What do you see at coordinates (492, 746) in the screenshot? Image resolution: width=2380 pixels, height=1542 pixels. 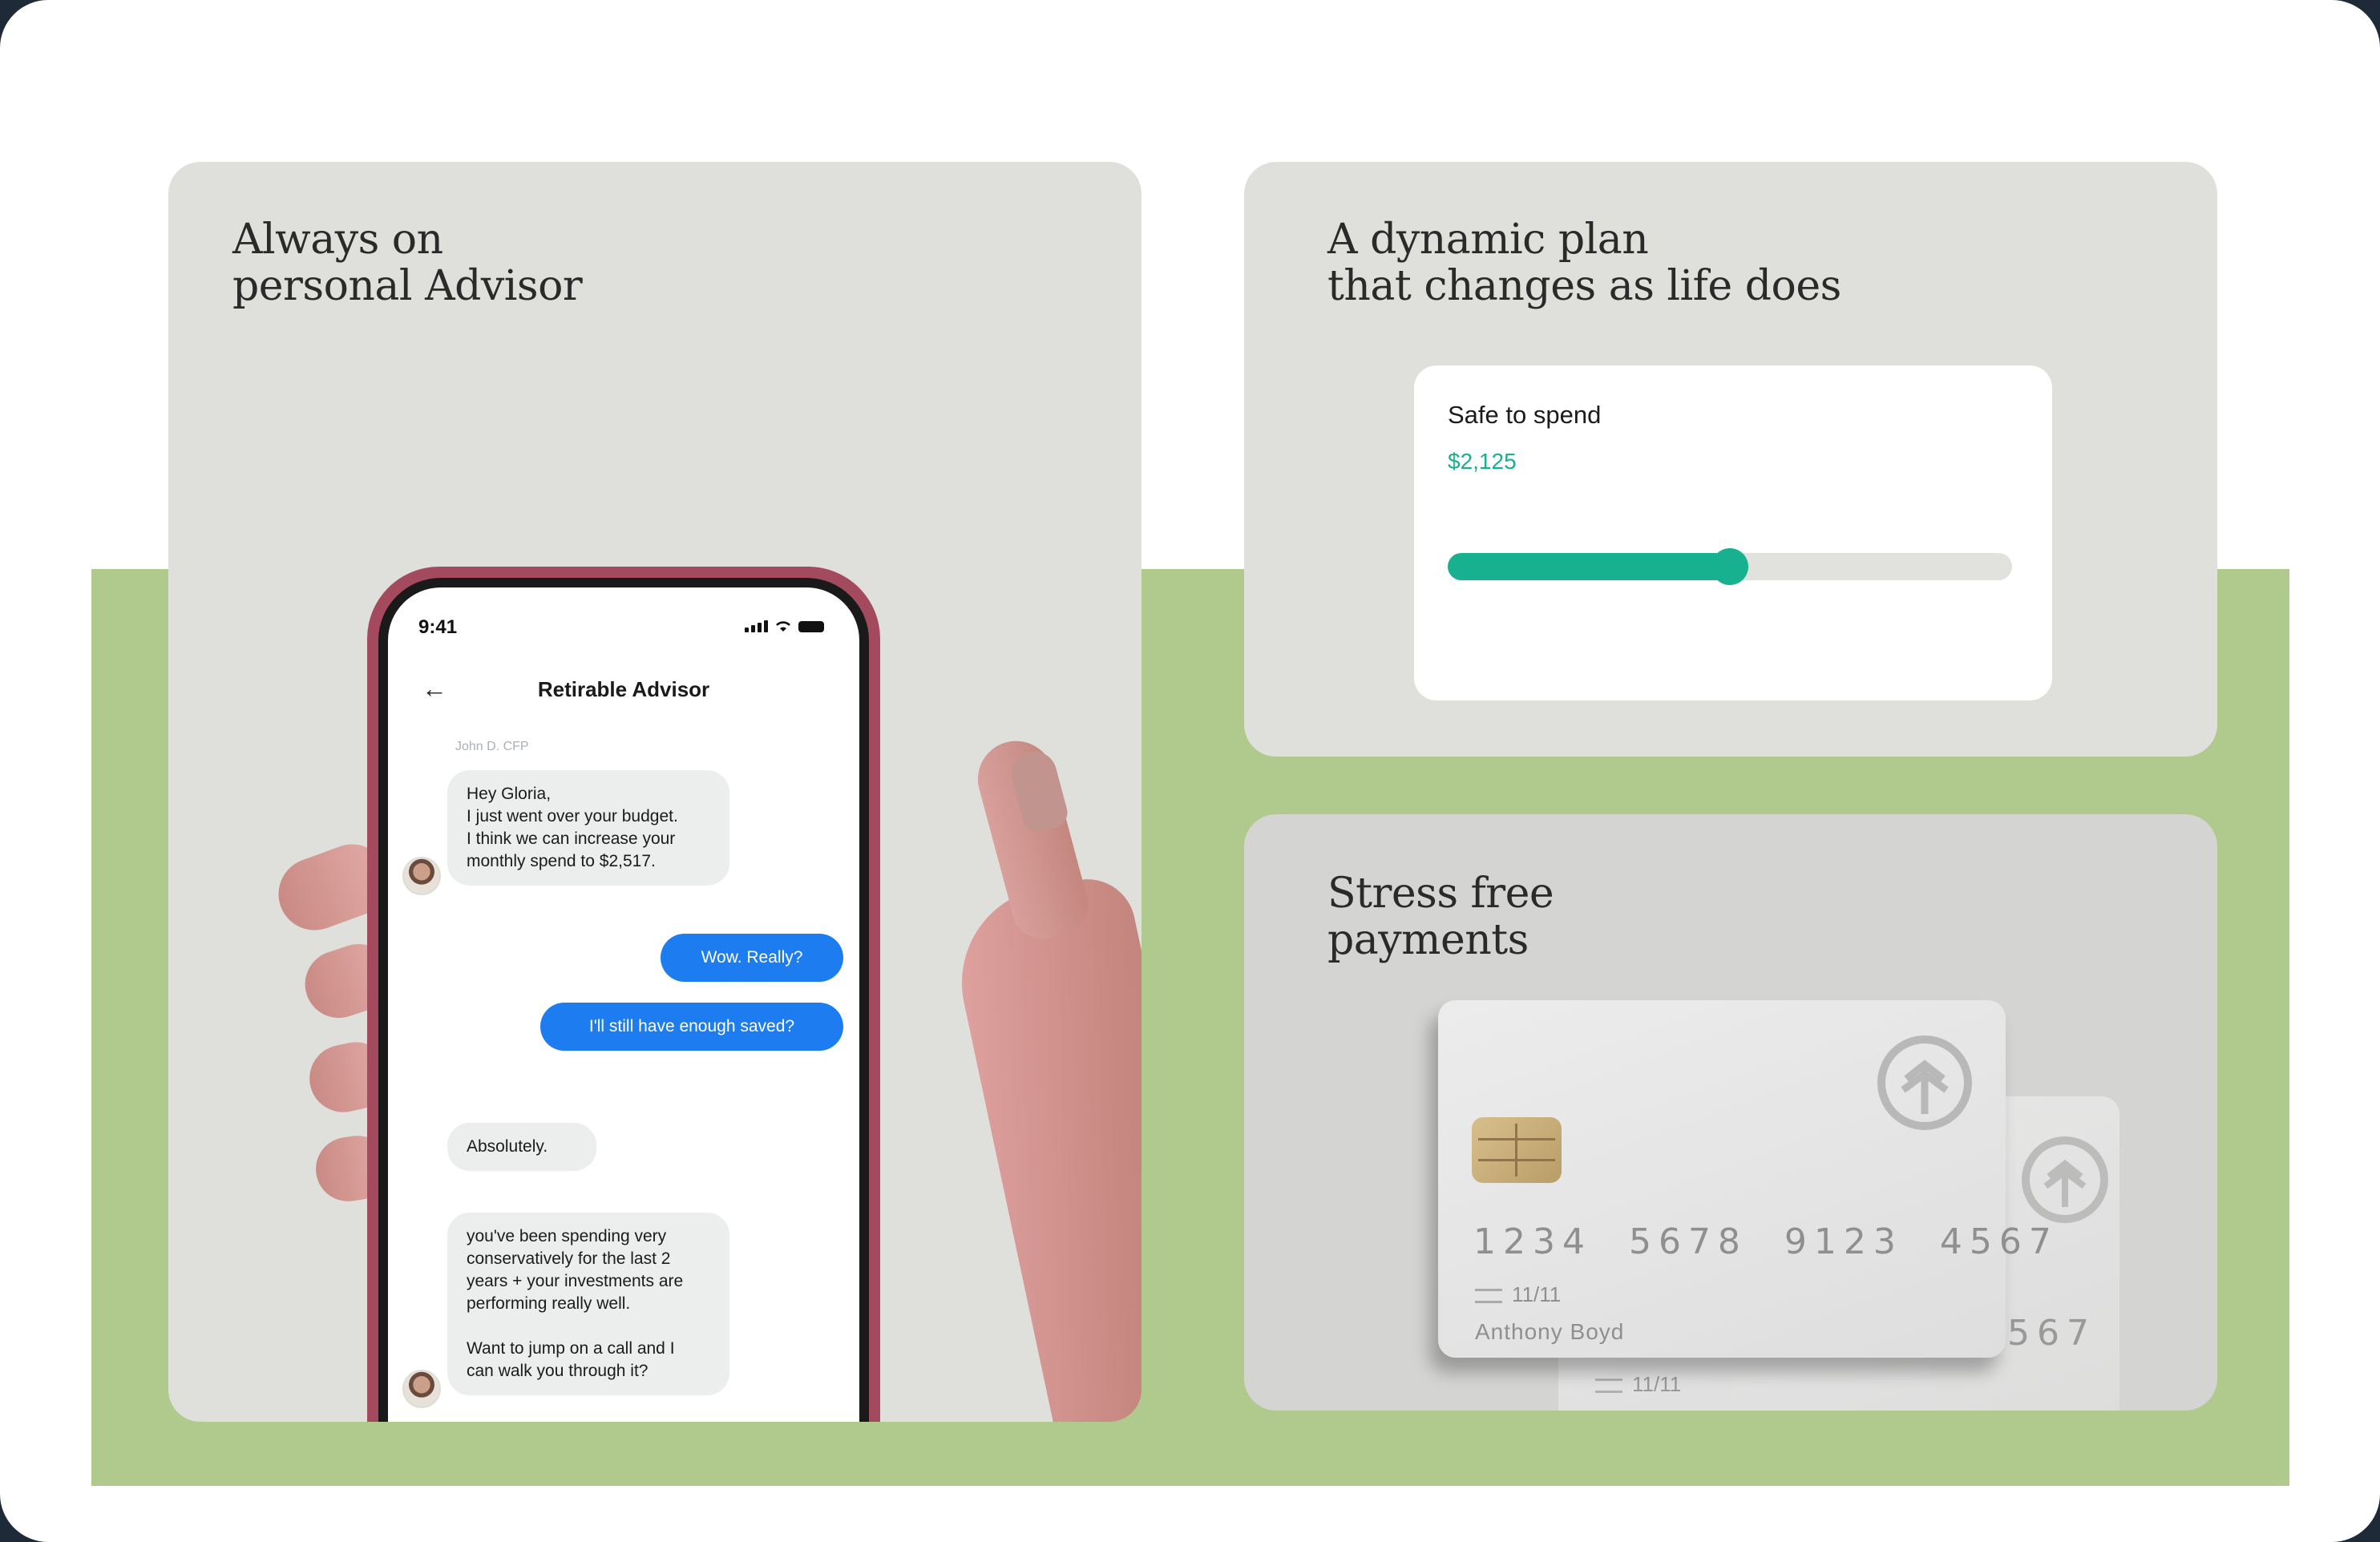 I see `sender-name: John D. CFP` at bounding box center [492, 746].